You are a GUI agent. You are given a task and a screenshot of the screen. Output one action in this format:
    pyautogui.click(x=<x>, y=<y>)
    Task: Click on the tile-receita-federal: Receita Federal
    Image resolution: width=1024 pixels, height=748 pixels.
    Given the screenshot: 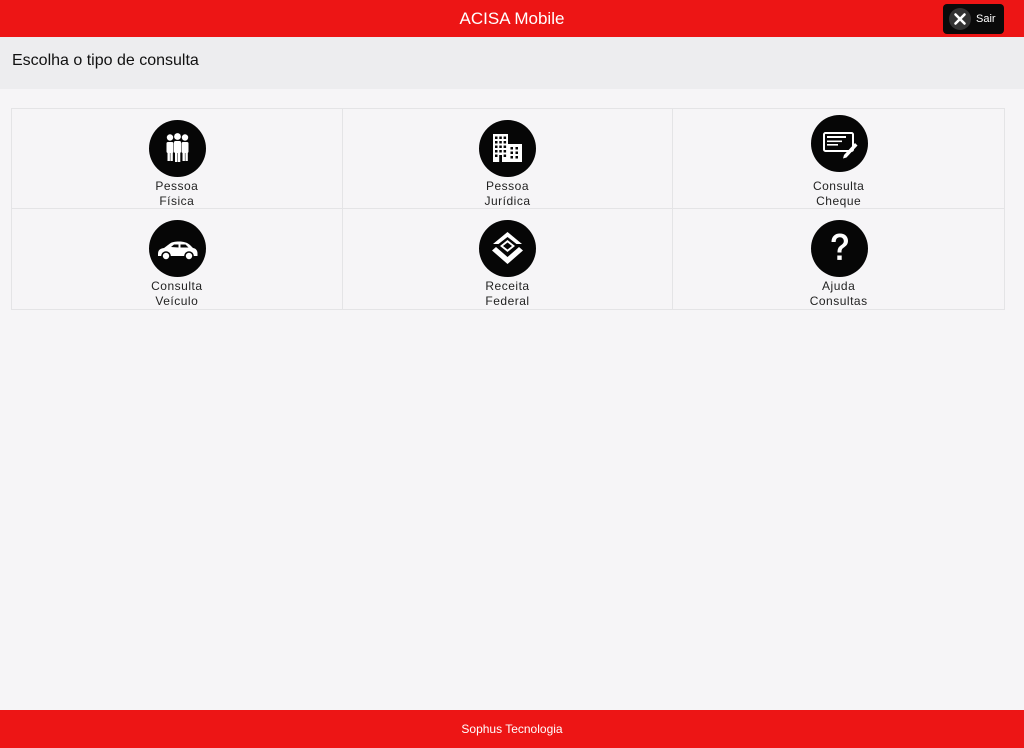 What is the action you would take?
    pyautogui.click(x=508, y=259)
    